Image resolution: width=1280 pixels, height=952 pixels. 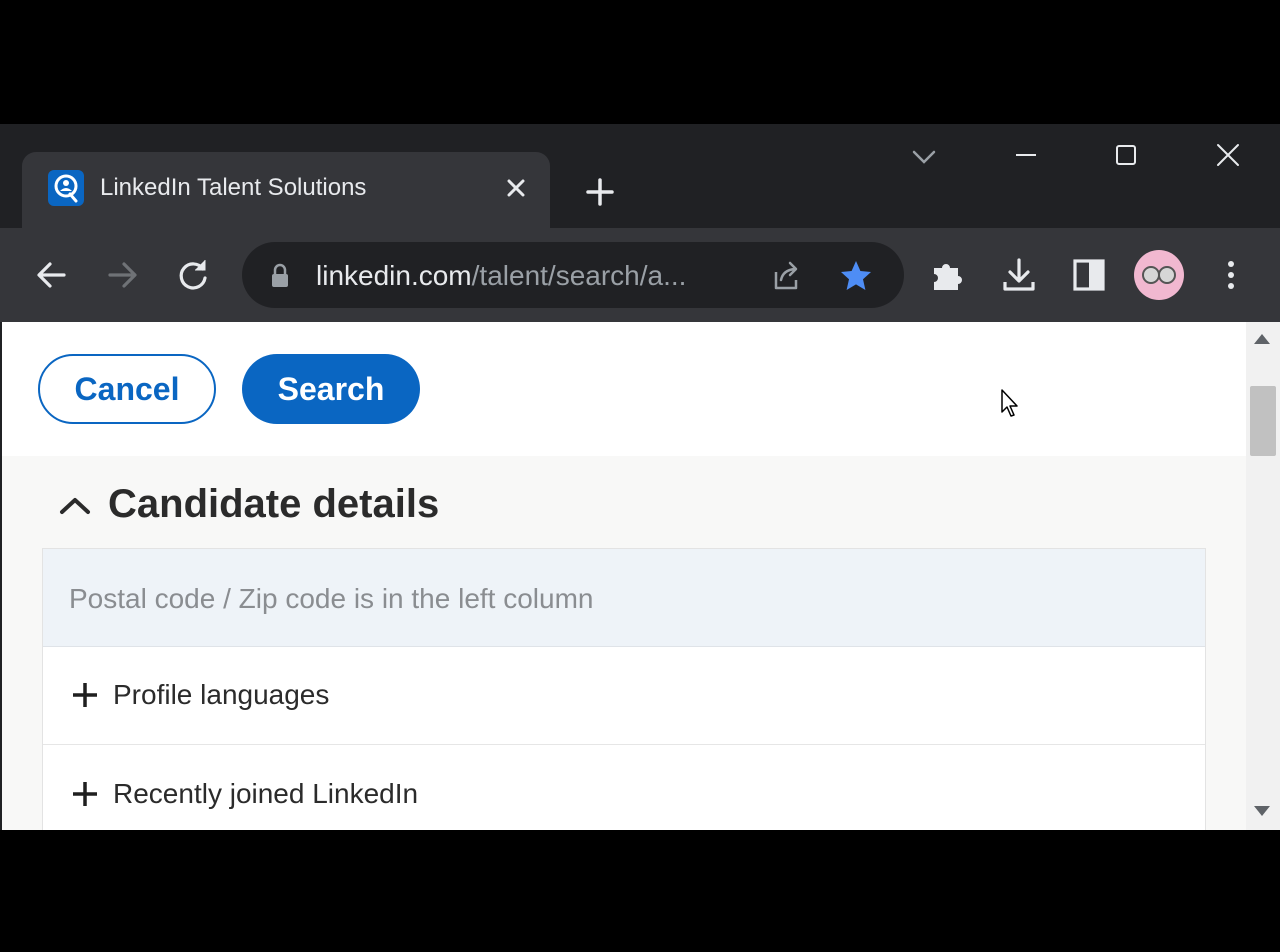 What do you see at coordinates (127, 389) in the screenshot?
I see `cancel-button: Cancel` at bounding box center [127, 389].